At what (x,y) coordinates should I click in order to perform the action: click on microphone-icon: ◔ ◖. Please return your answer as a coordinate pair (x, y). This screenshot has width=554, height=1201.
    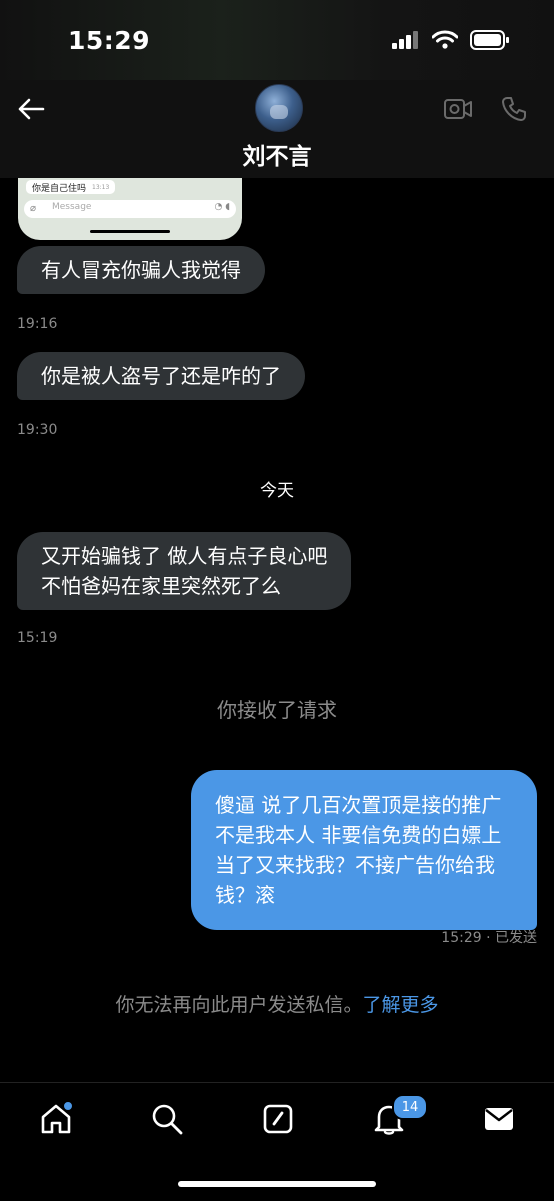
    Looking at the image, I should click on (222, 207).